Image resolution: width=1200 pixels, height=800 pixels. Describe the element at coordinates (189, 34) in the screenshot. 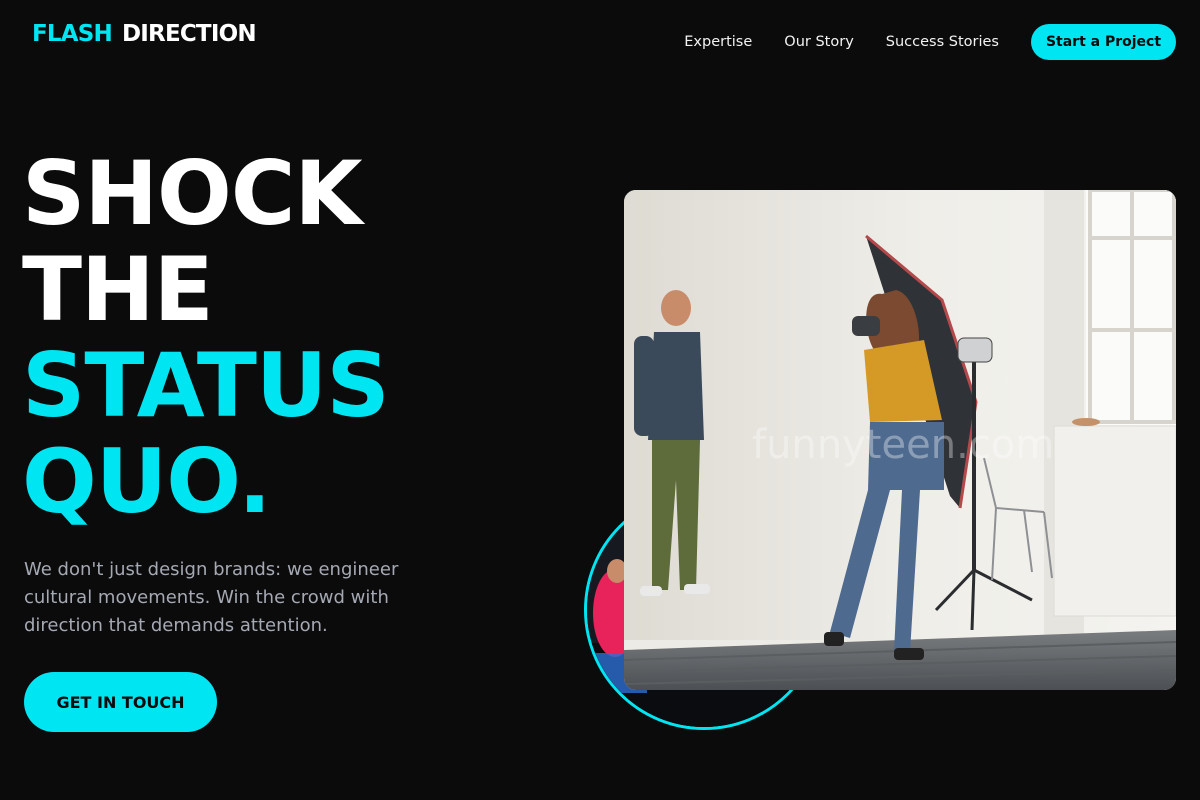

I see `logo-direction: DIRECTION` at that location.